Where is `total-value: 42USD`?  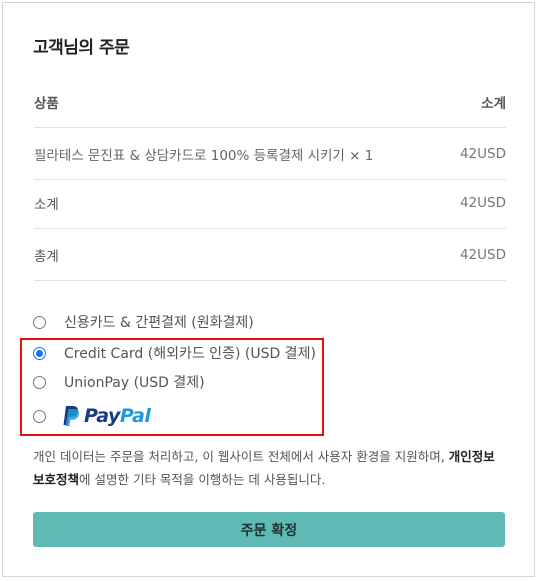 total-value: 42USD is located at coordinates (482, 254).